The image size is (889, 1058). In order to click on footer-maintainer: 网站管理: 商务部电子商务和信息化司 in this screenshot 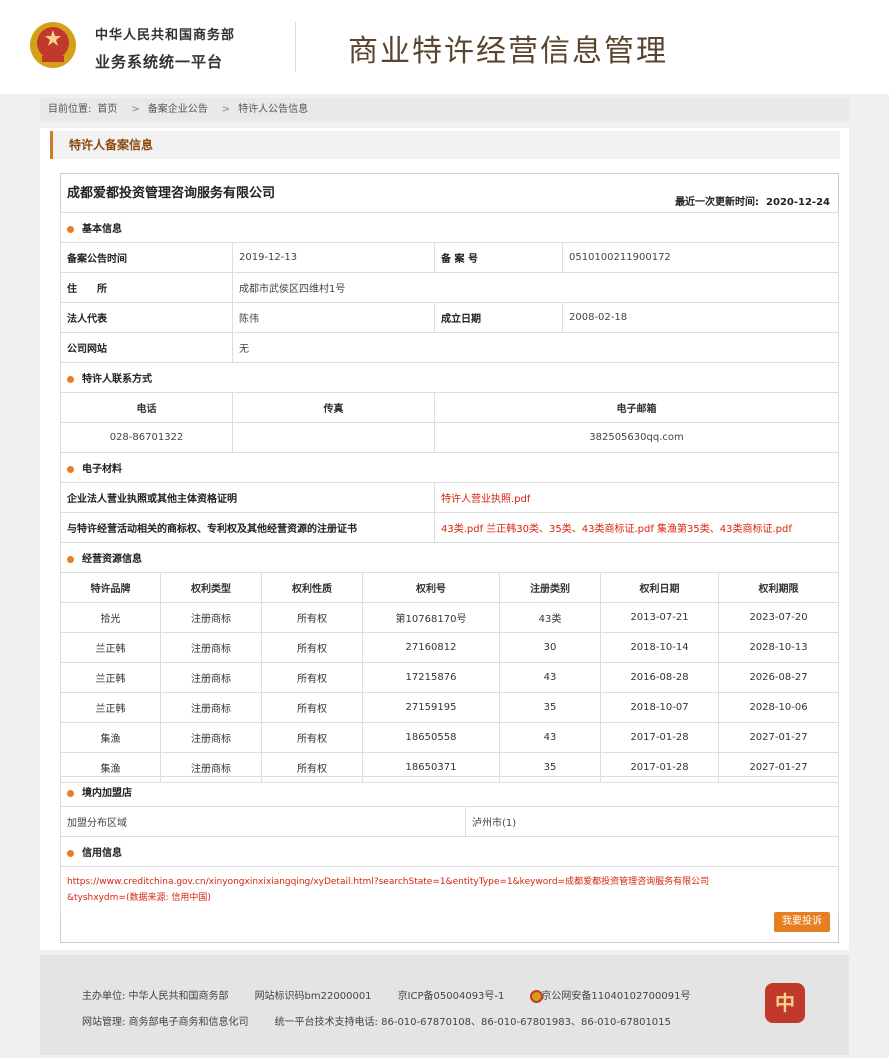, I will do `click(165, 1022)`.